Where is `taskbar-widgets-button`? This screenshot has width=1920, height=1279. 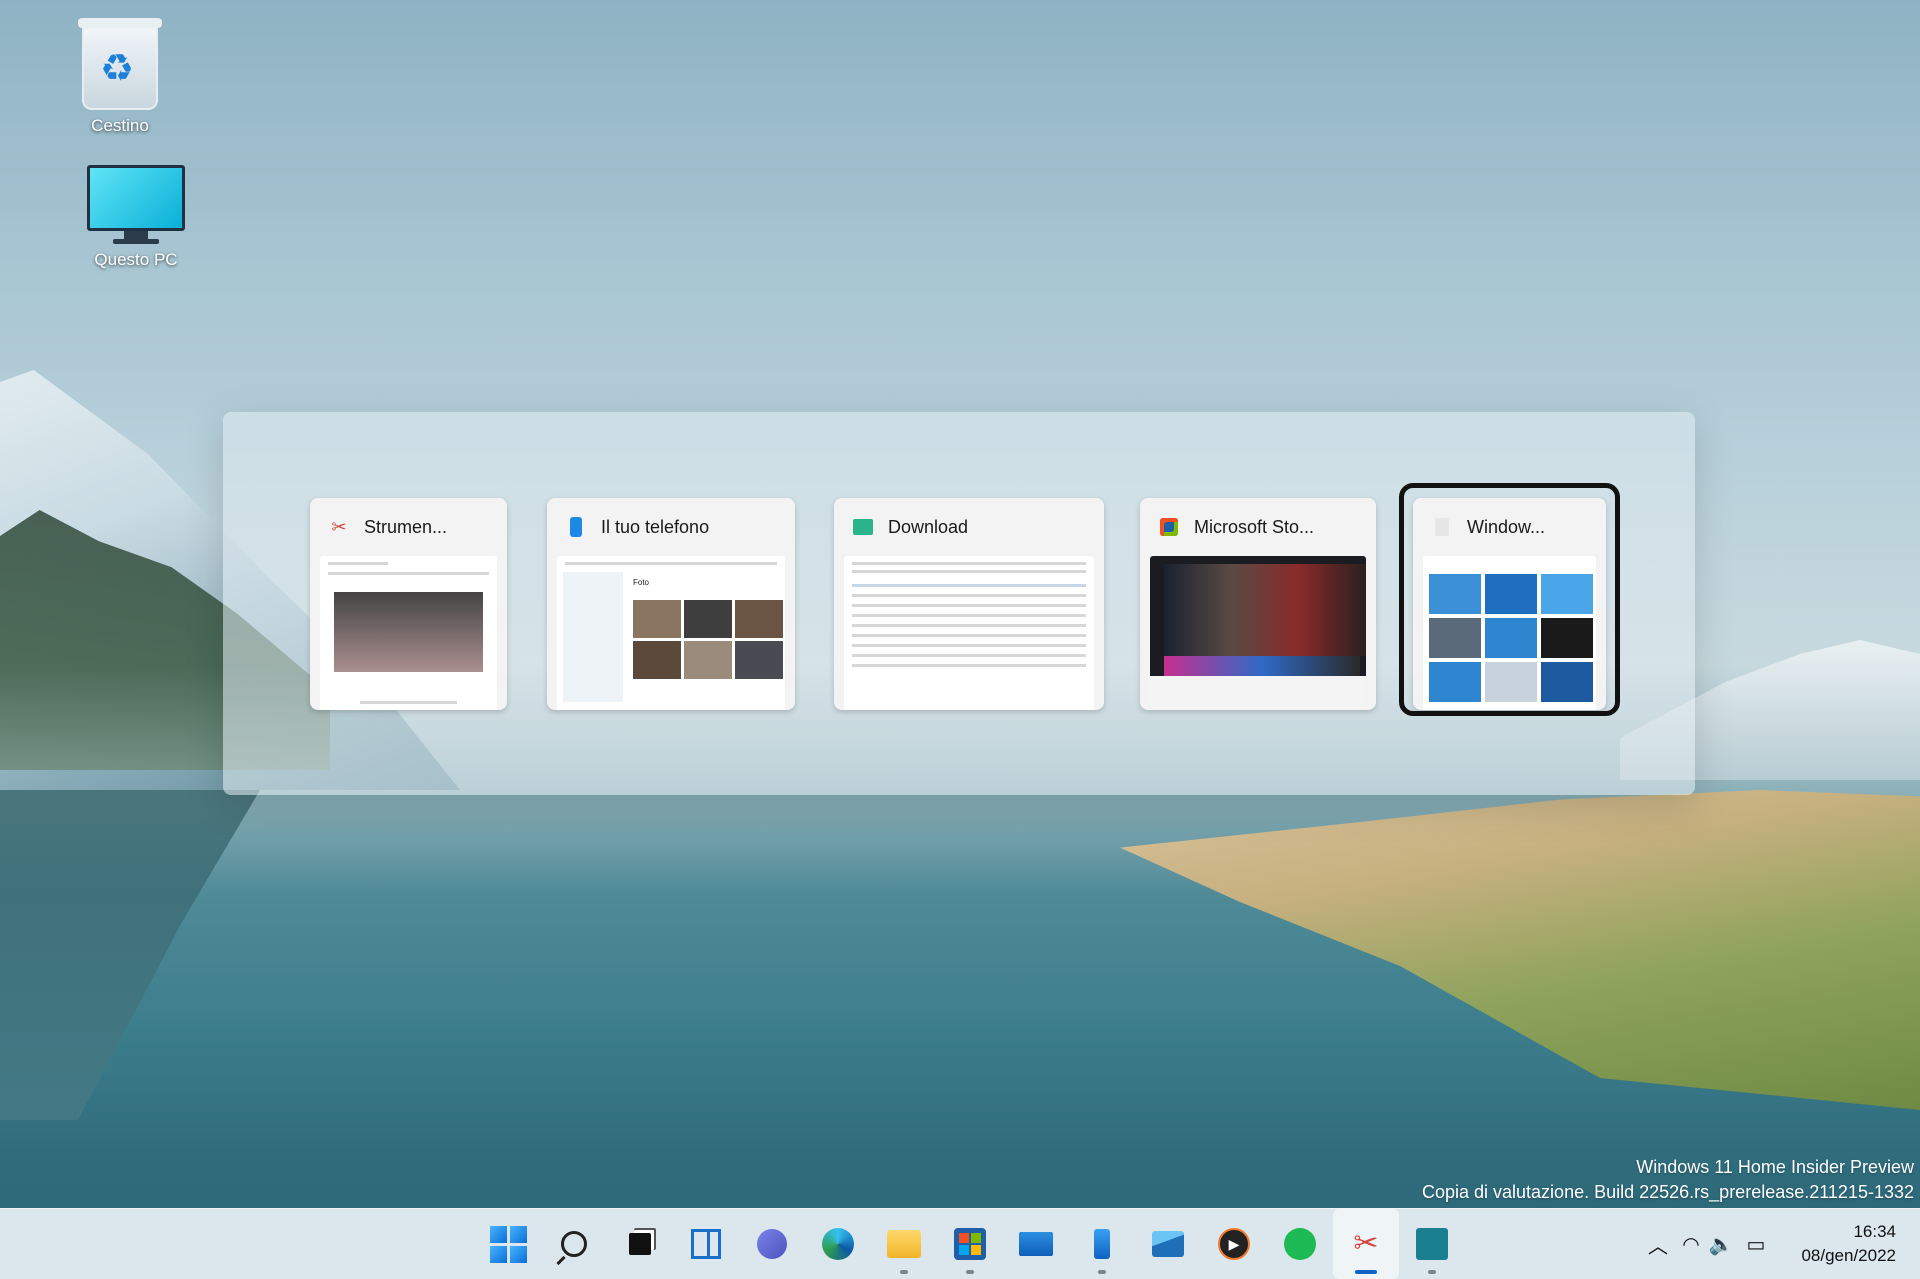
taskbar-widgets-button is located at coordinates (706, 1244).